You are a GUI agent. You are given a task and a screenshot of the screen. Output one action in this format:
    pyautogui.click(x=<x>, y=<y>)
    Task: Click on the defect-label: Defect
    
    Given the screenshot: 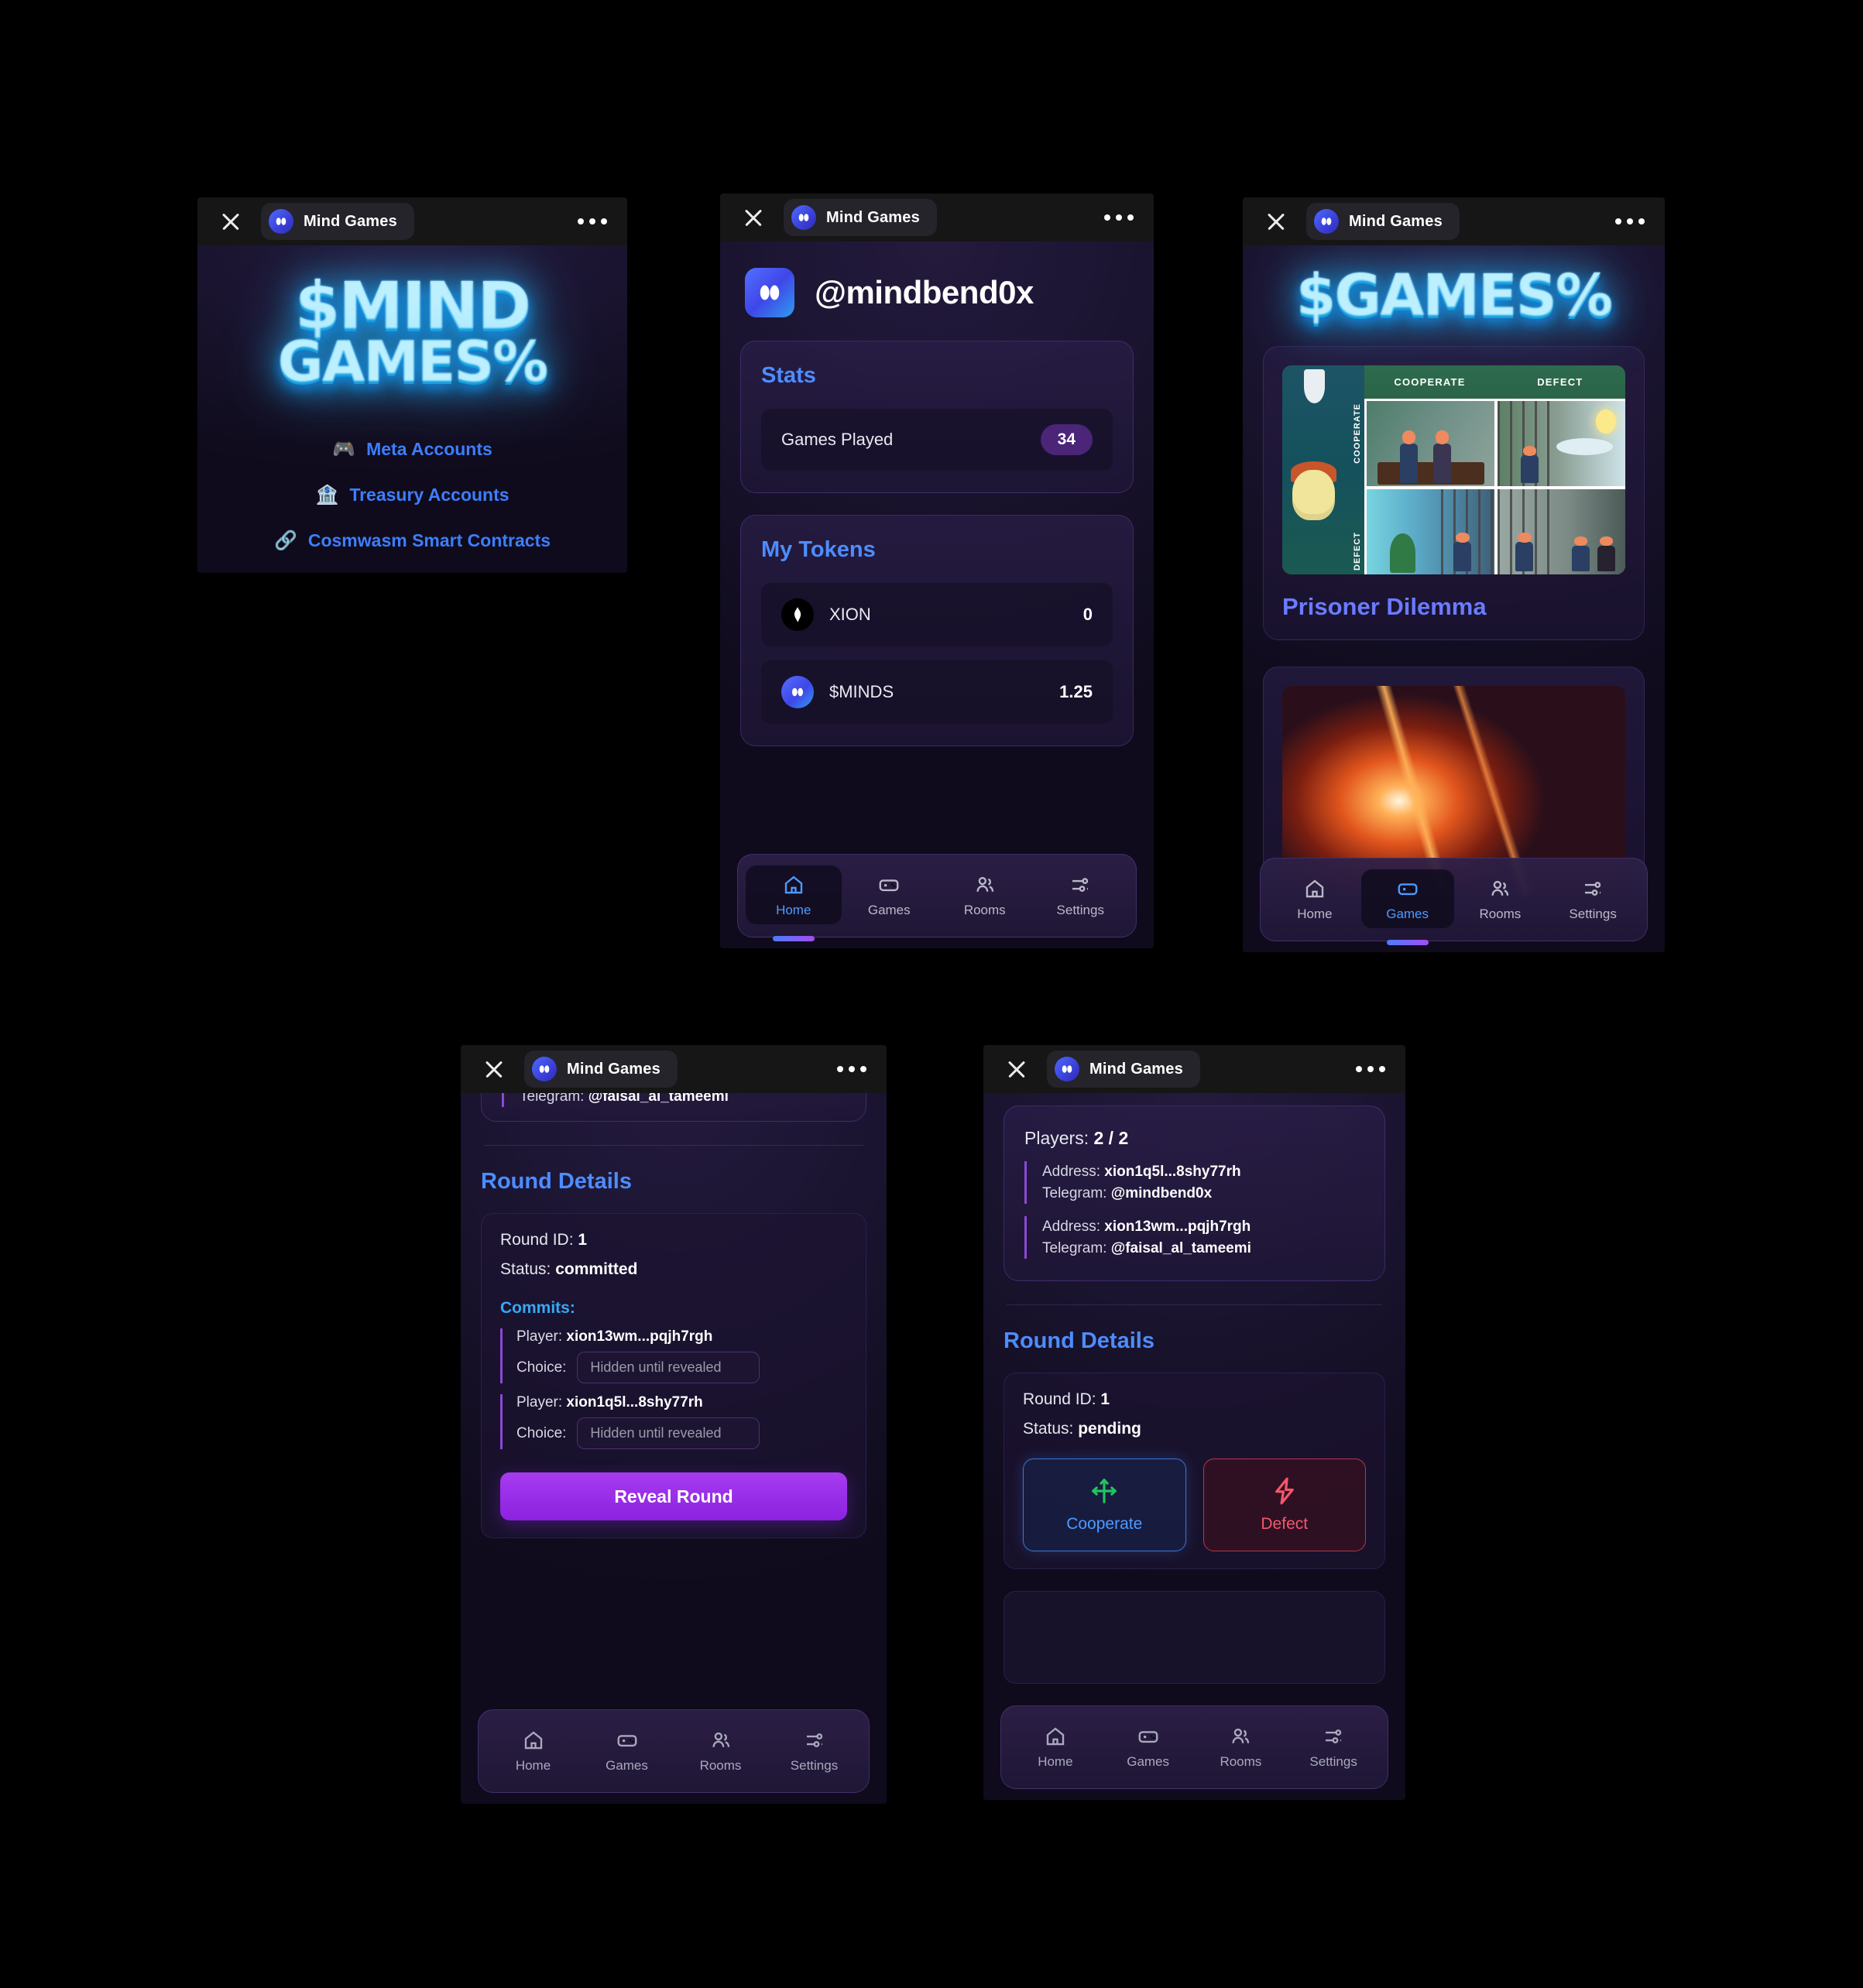 What is the action you would take?
    pyautogui.click(x=1285, y=1525)
    